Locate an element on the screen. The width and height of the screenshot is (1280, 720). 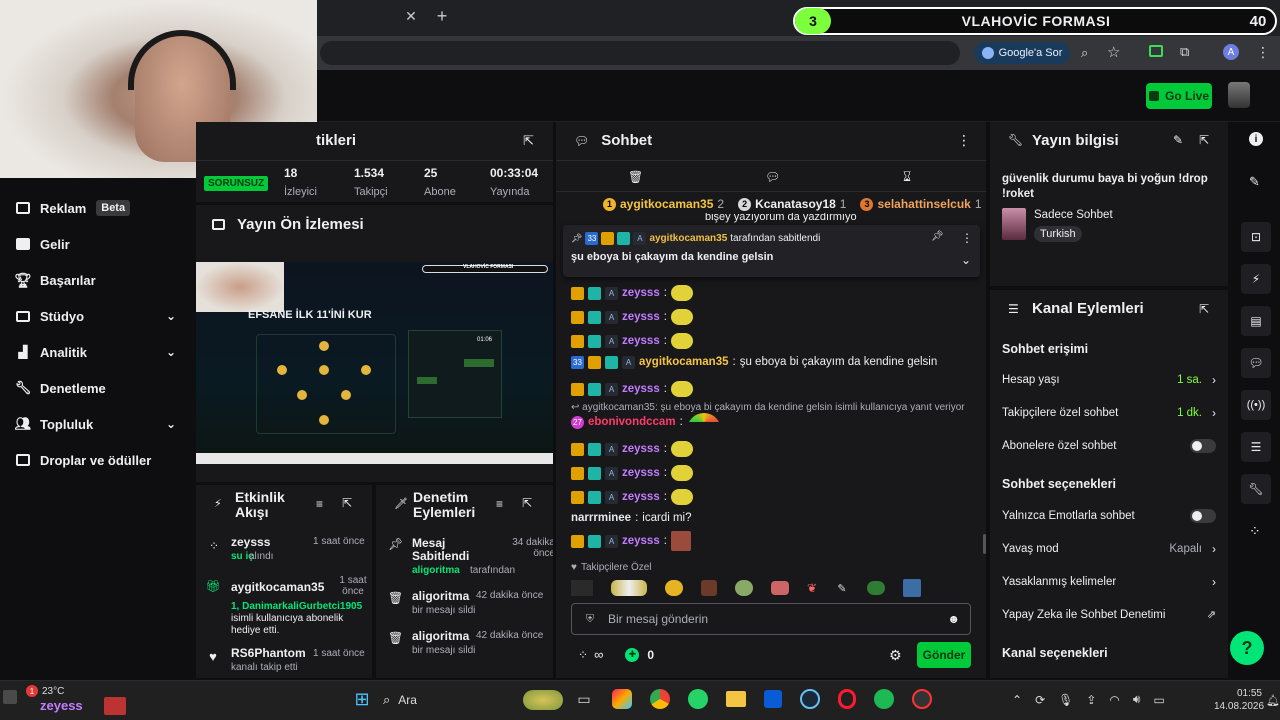
taskbar-thumbnail is located at coordinates (115, 706).